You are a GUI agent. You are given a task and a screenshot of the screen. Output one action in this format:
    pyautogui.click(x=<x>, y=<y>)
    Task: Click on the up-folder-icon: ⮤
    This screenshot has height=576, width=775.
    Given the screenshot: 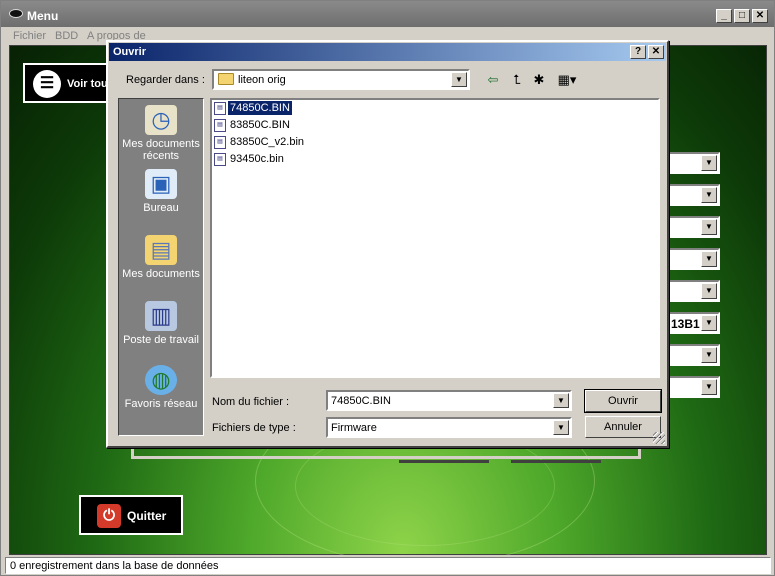 What is the action you would take?
    pyautogui.click(x=517, y=80)
    